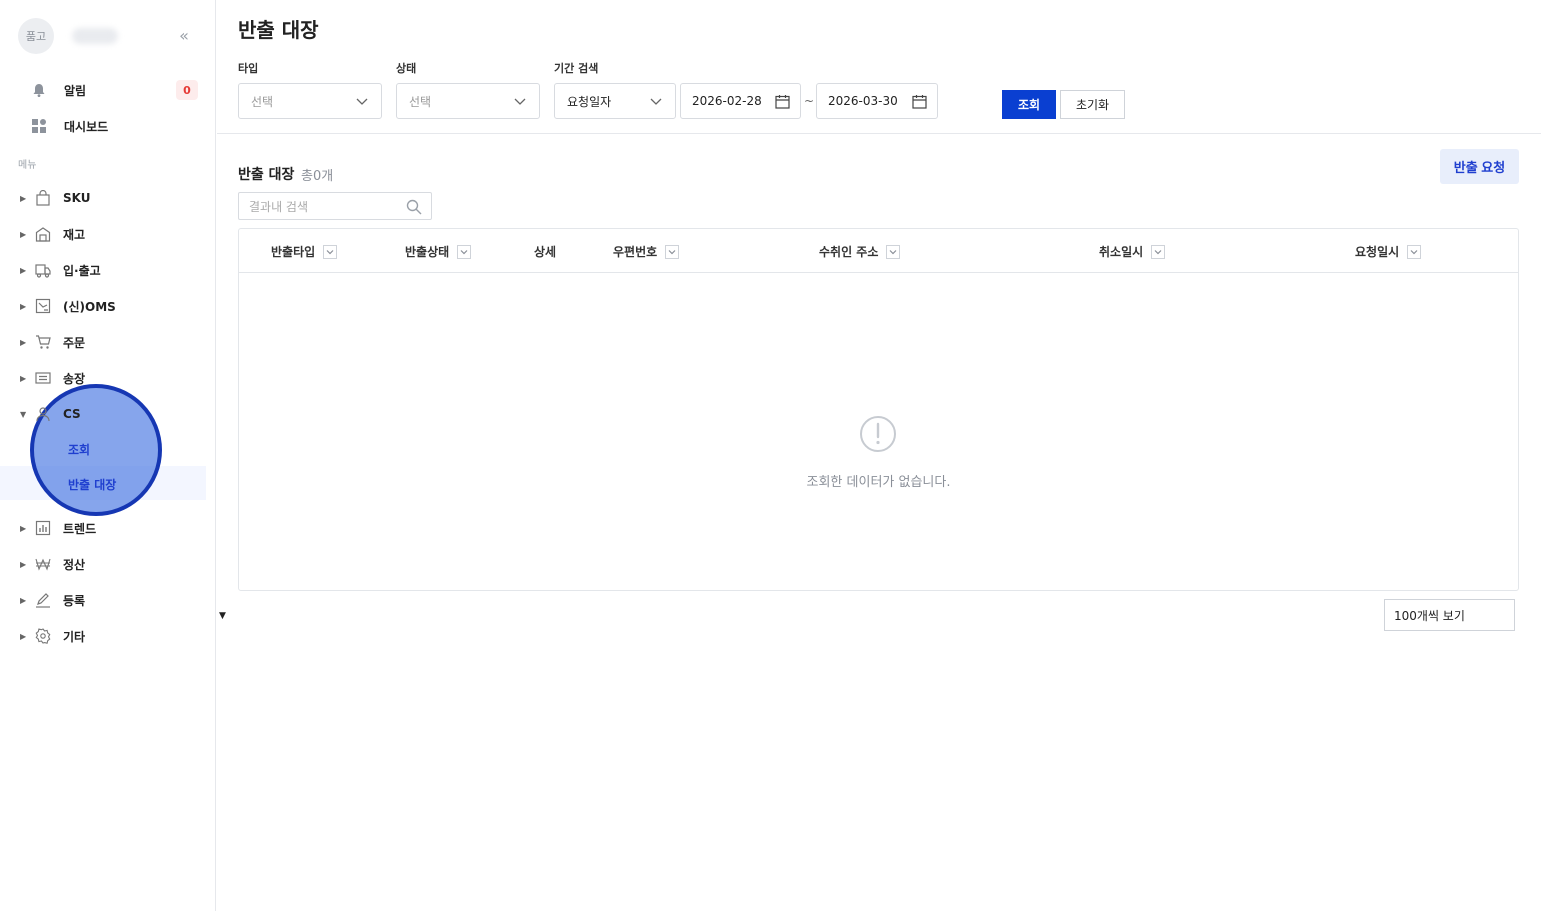  What do you see at coordinates (43, 378) in the screenshot?
I see `invoice-icon` at bounding box center [43, 378].